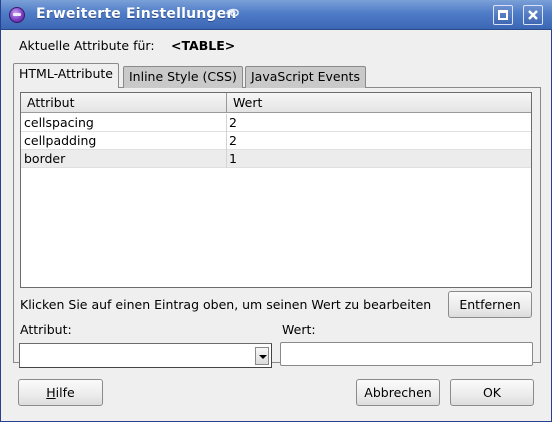  Describe the element at coordinates (17, 15) in the screenshot. I see `app-globe-icon` at that location.